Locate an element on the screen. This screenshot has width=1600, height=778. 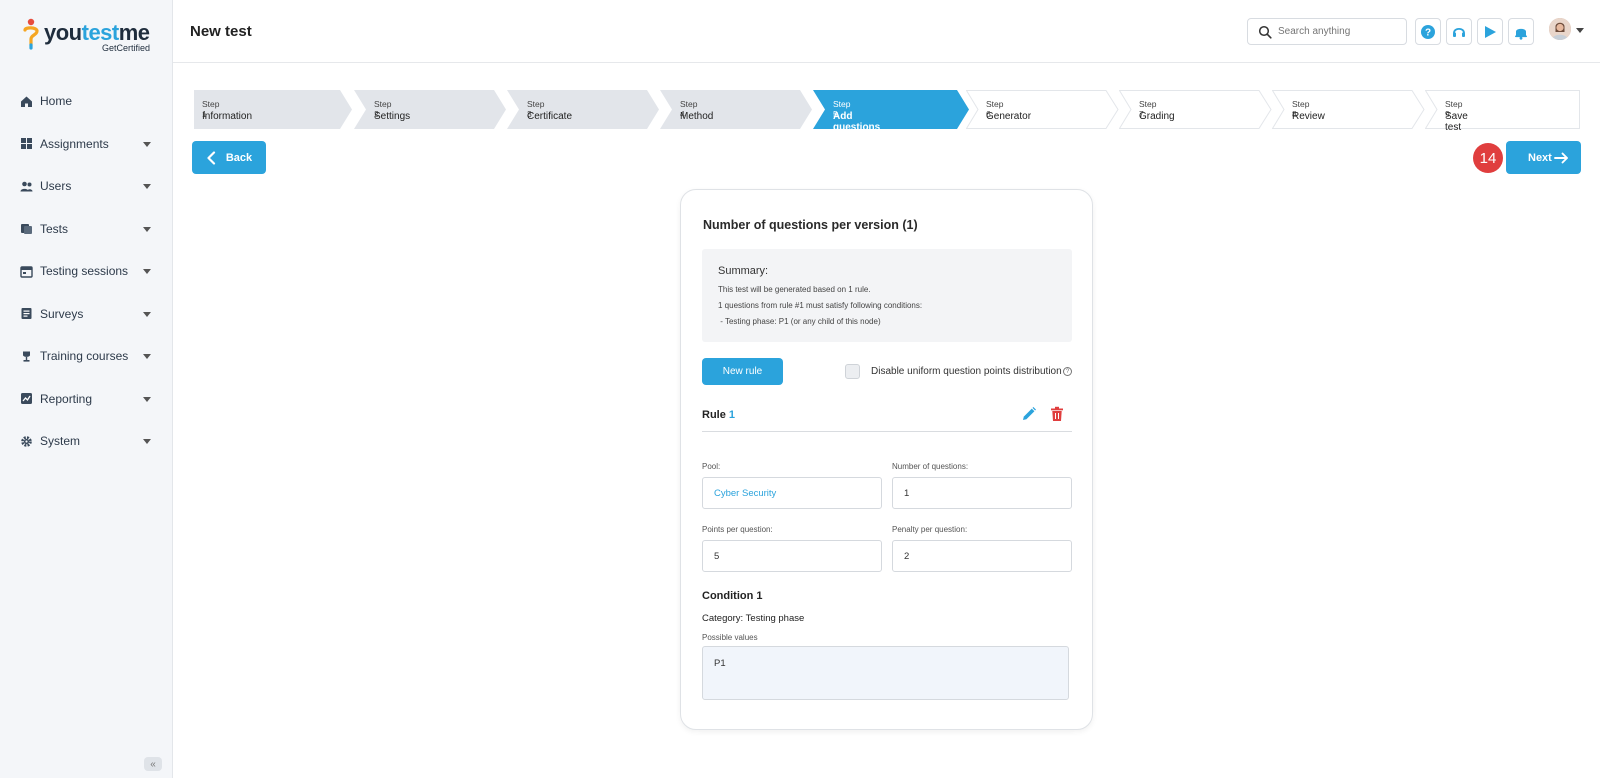
penalty-label: Penalty per question: is located at coordinates (930, 529).